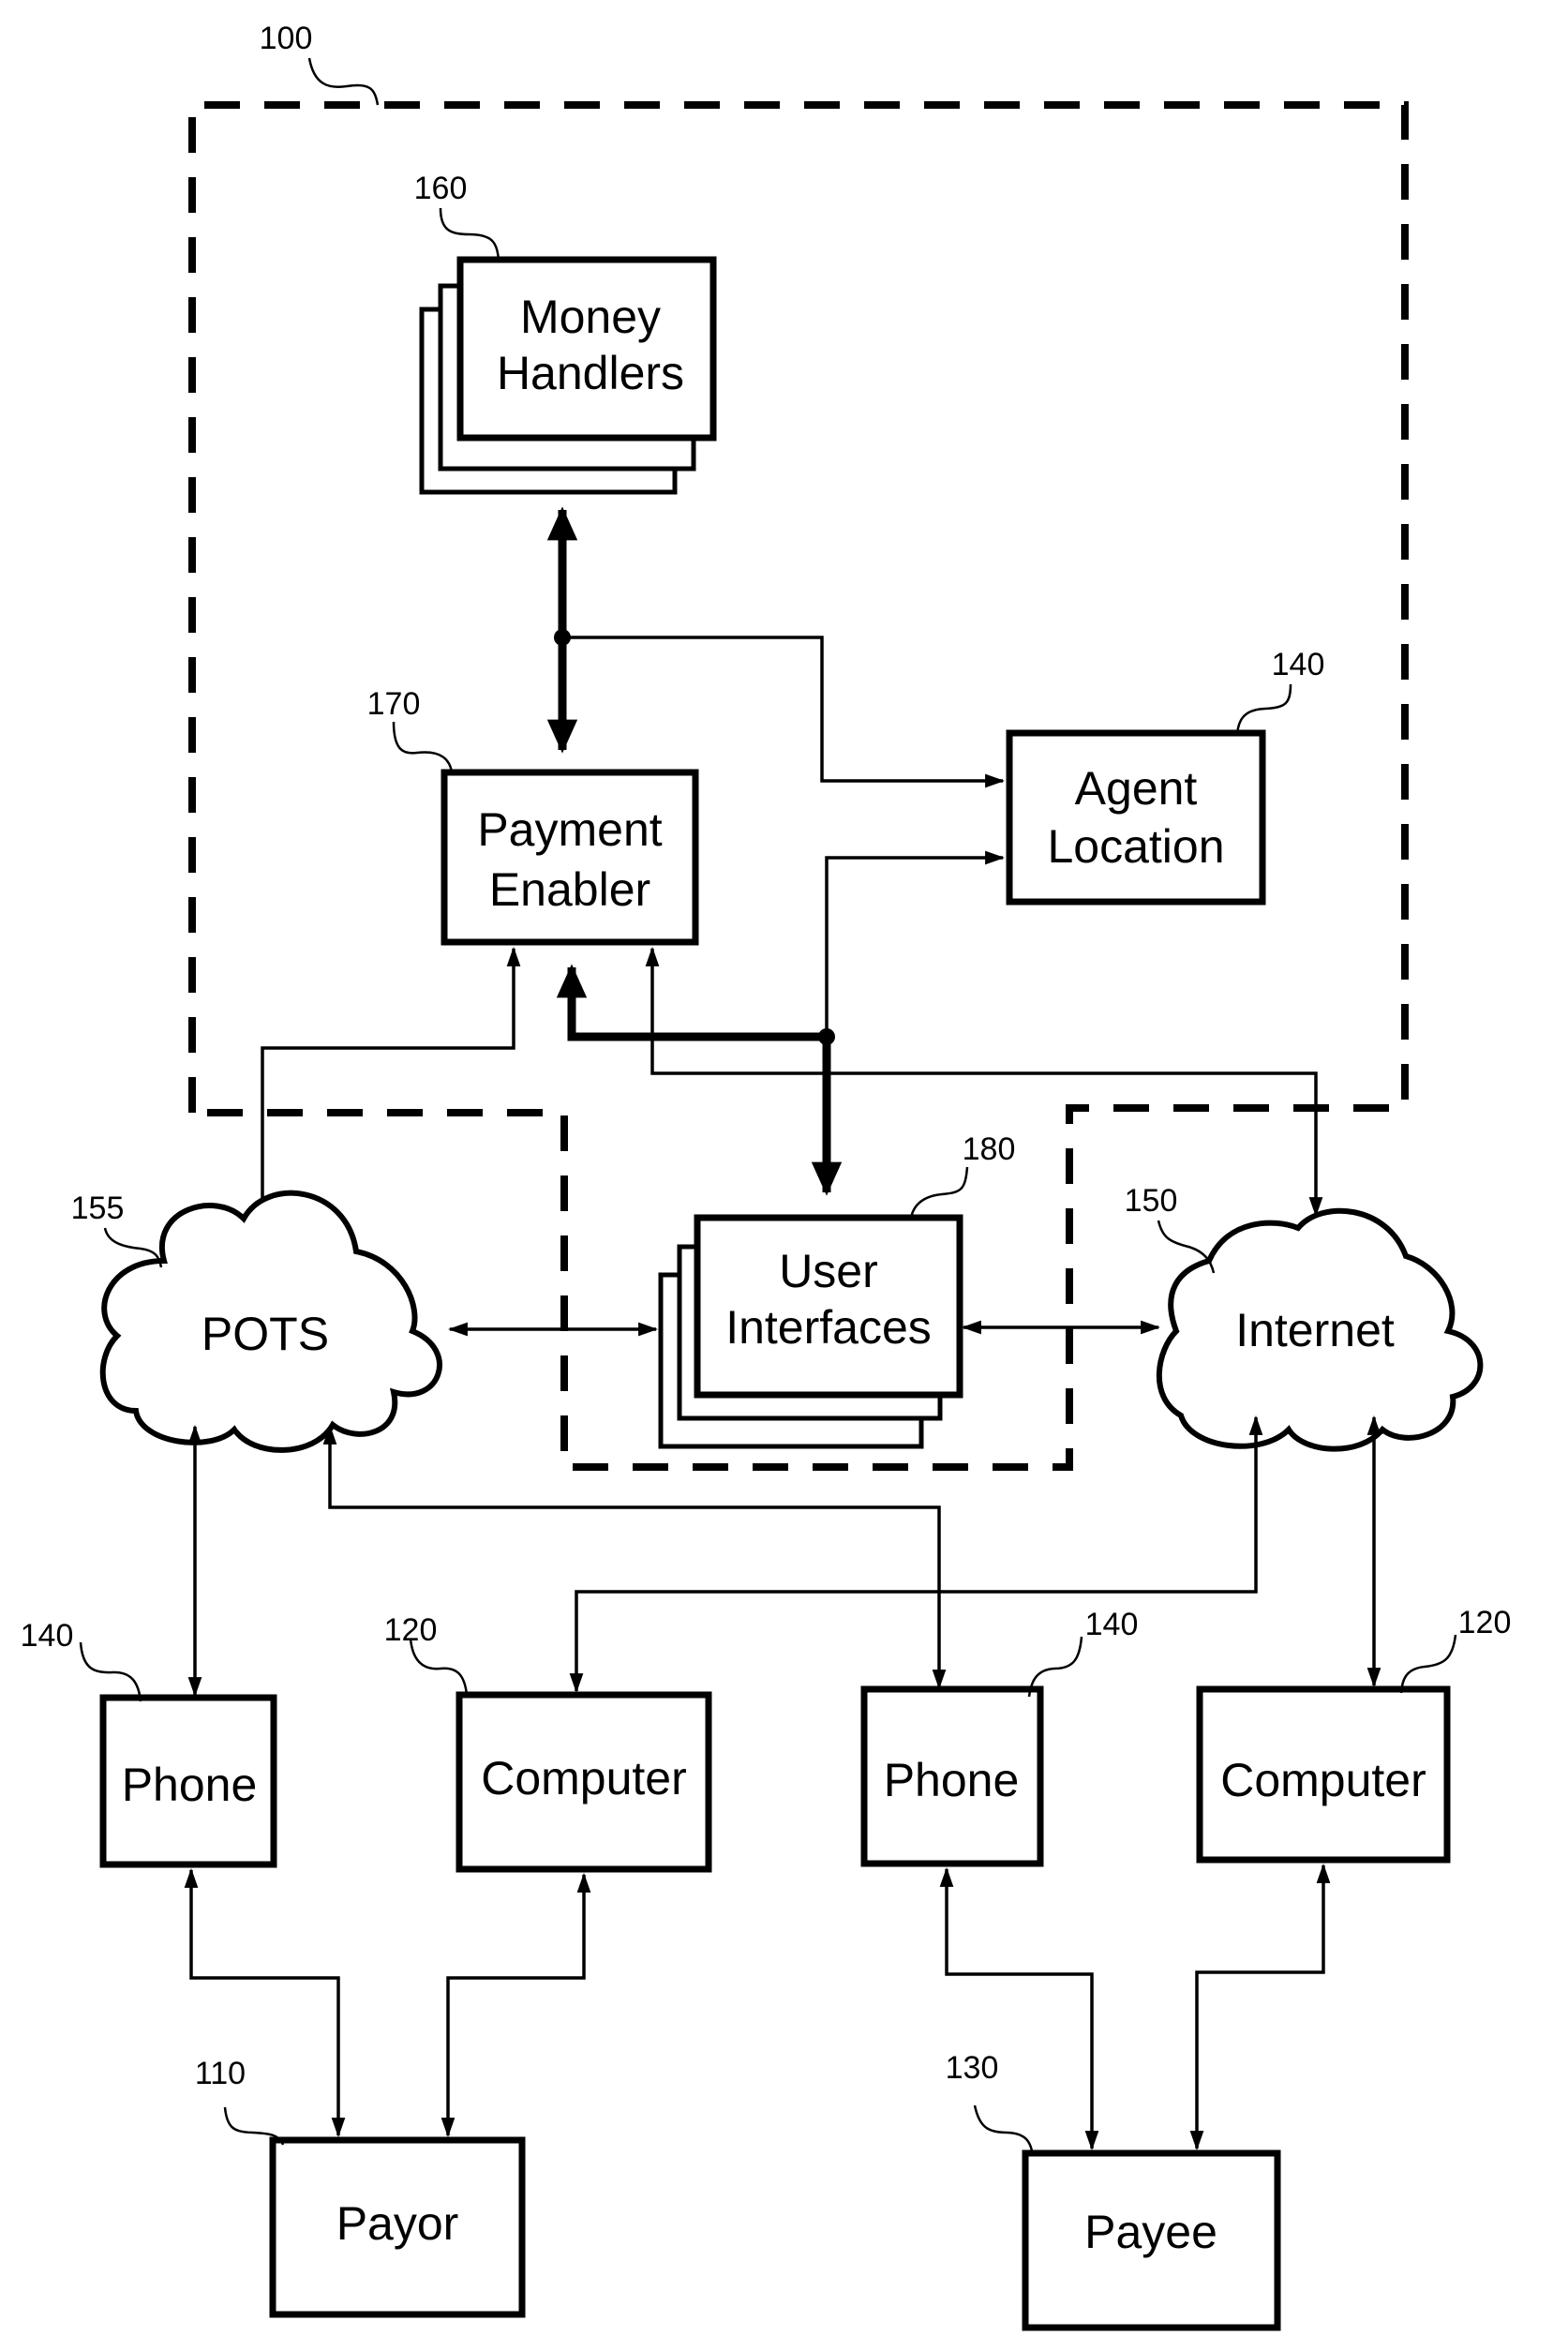  I want to click on leader-user-interfaces, so click(939, 1192).